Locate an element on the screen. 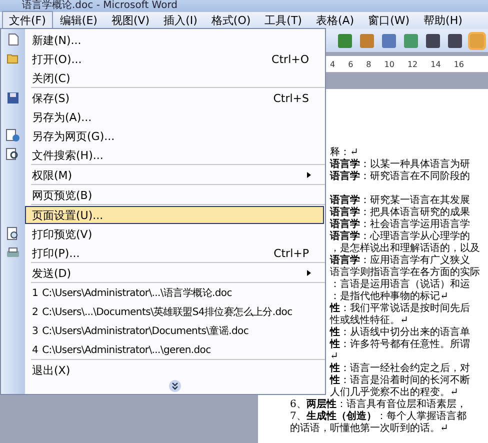 The image size is (488, 443). menu-item: 1 C:\Users\Administrator\...\语言学概论.doc is located at coordinates (174, 293).